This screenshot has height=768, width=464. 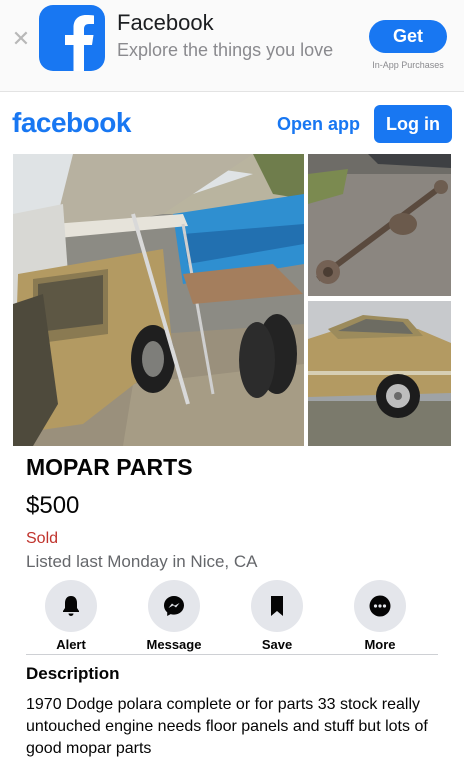 What do you see at coordinates (379, 225) in the screenshot?
I see `listing-photo-axle` at bounding box center [379, 225].